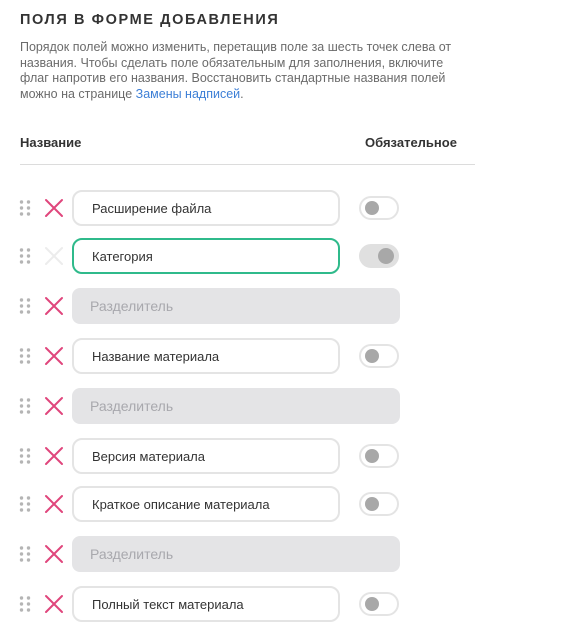  I want to click on column-header-required: Обязательное, so click(411, 142).